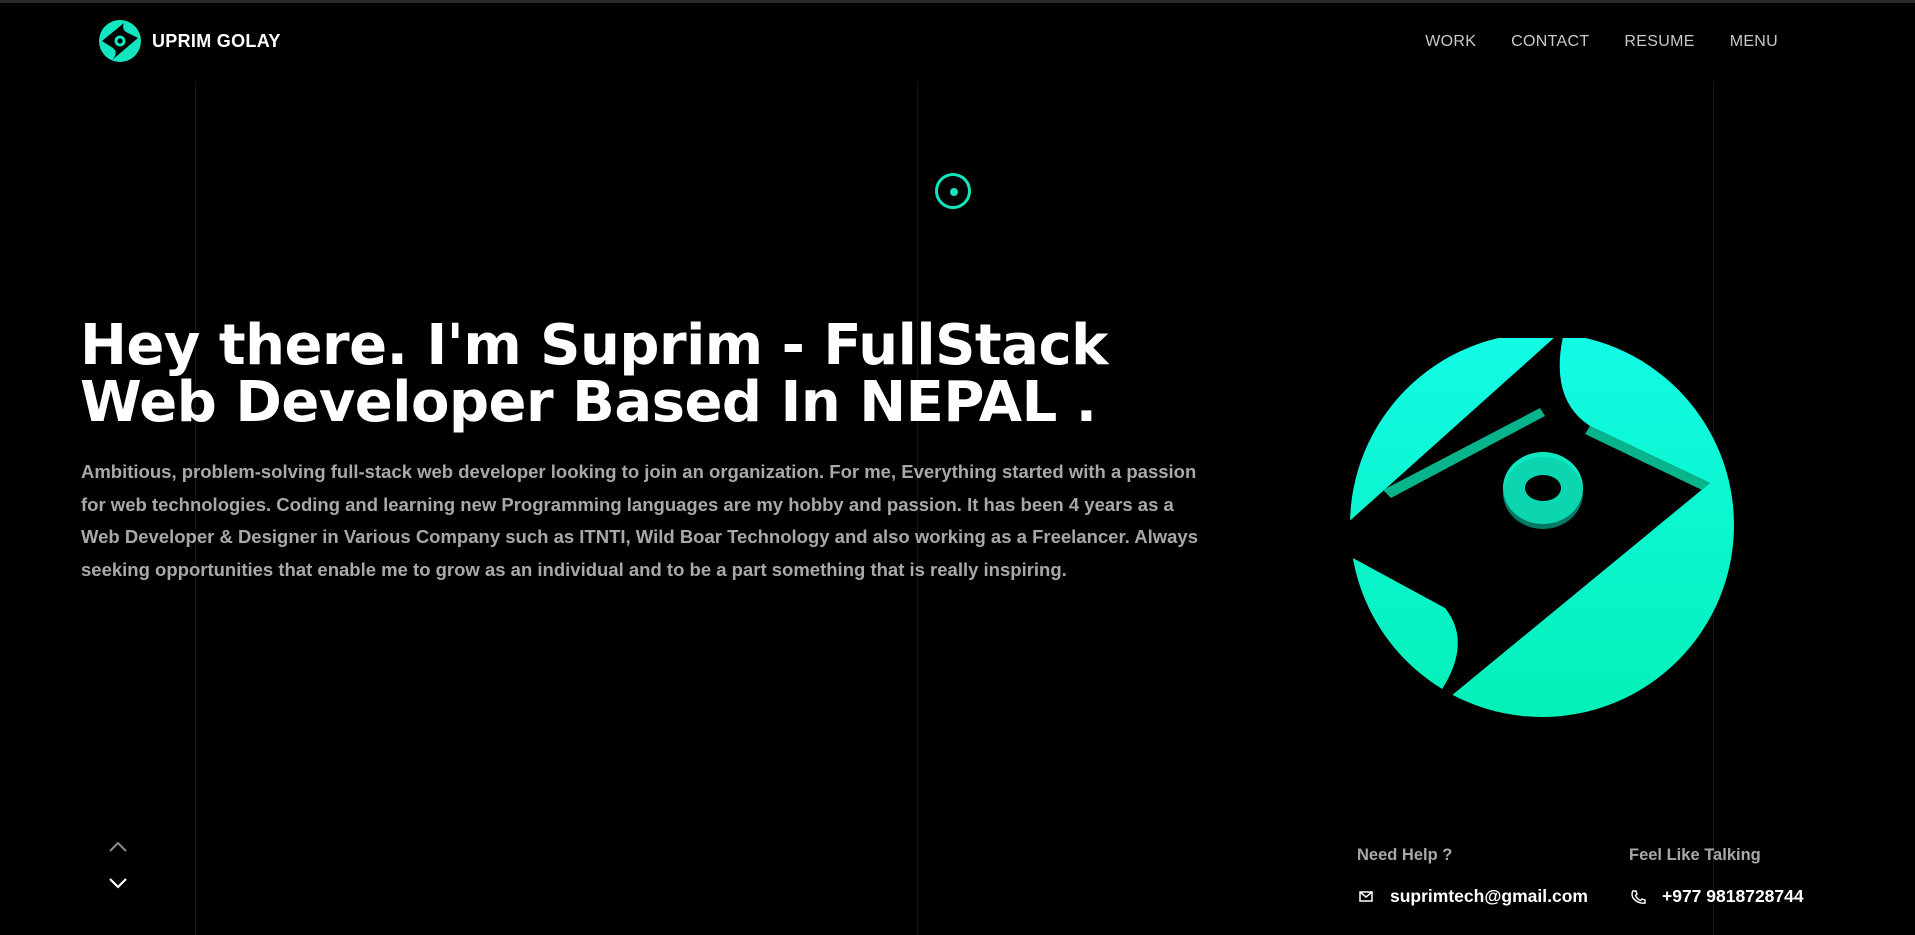  What do you see at coordinates (1472, 876) in the screenshot?
I see `help-contact: Need Help ? suprimtech@gmail.com` at bounding box center [1472, 876].